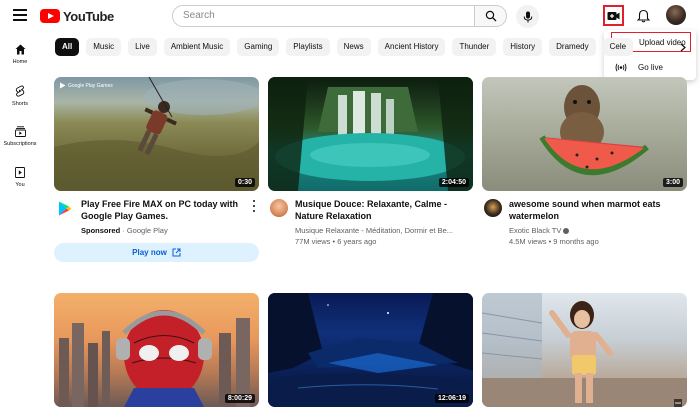 This screenshot has width=700, height=412. I want to click on sidebar-item-label: Home, so click(20, 62).